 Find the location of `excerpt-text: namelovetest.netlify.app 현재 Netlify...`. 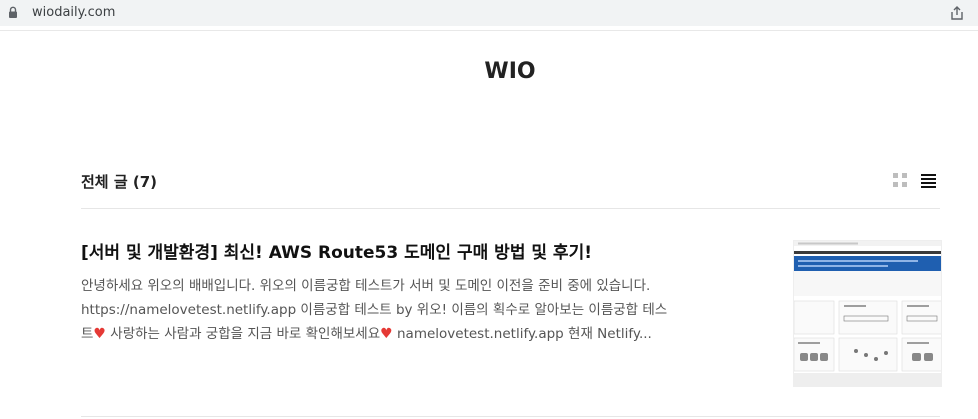

excerpt-text: namelovetest.netlify.app 현재 Netlify... is located at coordinates (522, 334).